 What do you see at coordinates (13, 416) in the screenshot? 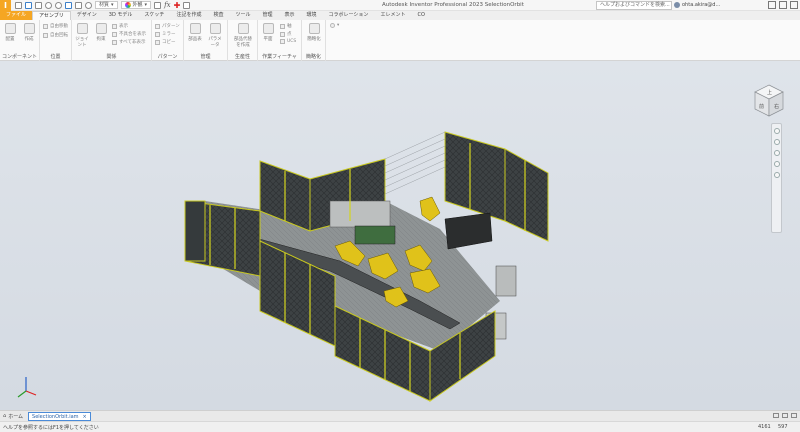
I see `home-tab: ⌂ ホーム` at bounding box center [13, 416].